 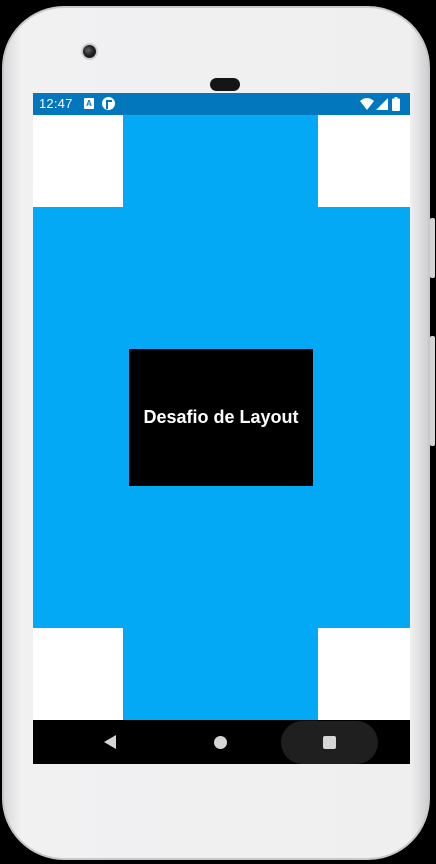 What do you see at coordinates (89, 103) in the screenshot?
I see `a-notification-icon: A` at bounding box center [89, 103].